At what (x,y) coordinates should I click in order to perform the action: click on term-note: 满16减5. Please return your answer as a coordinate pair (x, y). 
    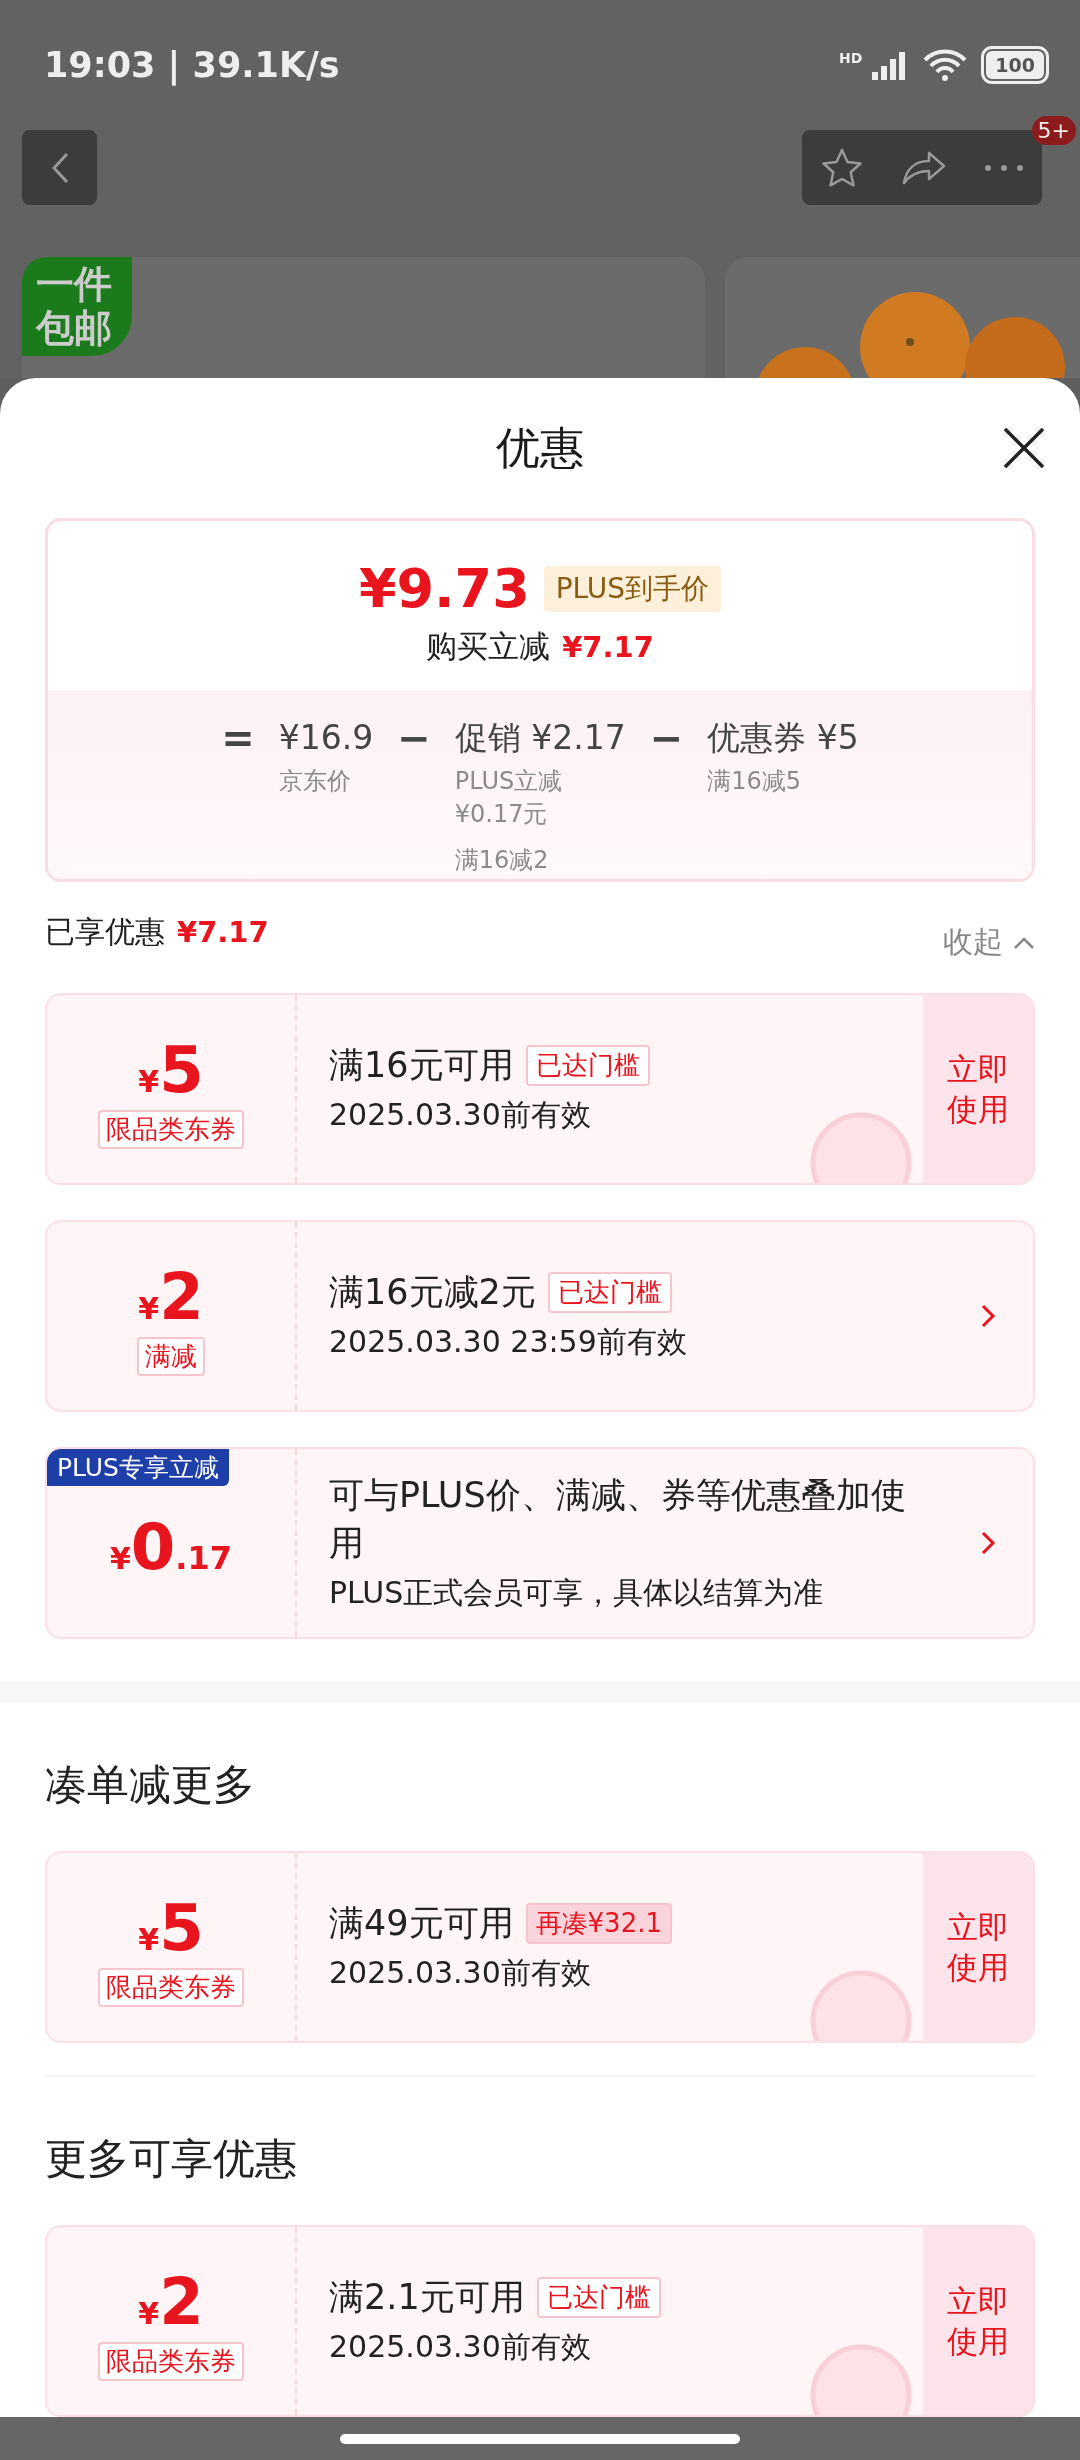
    Looking at the image, I should click on (755, 781).